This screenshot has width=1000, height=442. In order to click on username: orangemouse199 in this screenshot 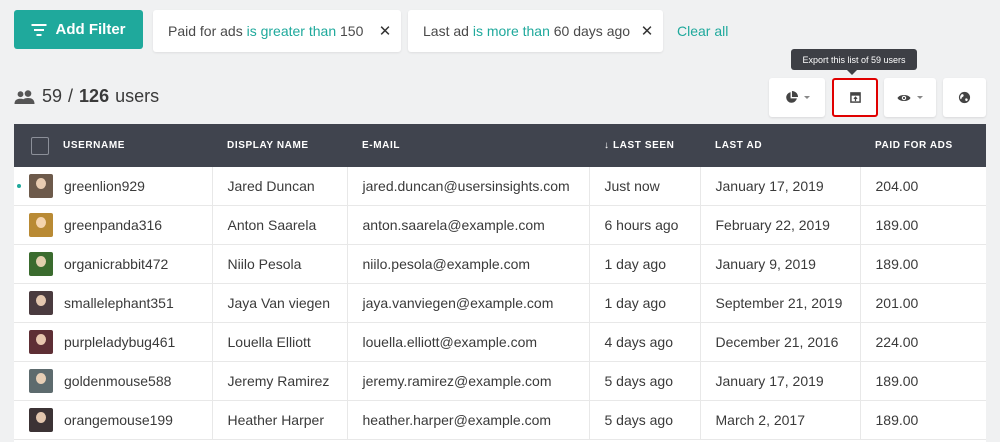, I will do `click(118, 420)`.